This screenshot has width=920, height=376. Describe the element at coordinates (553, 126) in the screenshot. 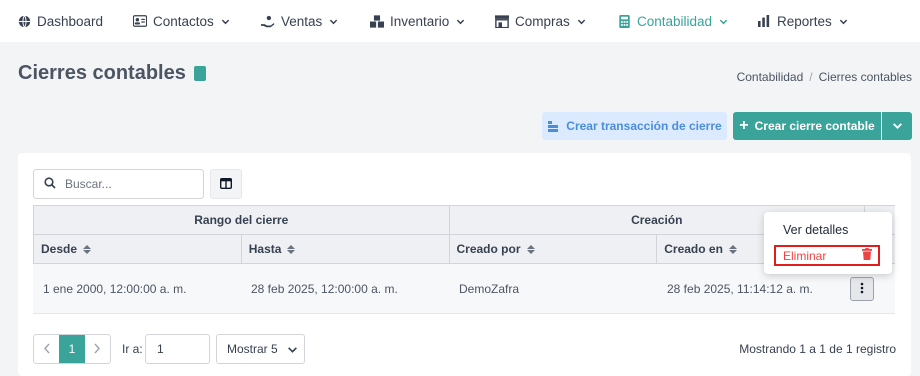

I see `stack-icon` at that location.